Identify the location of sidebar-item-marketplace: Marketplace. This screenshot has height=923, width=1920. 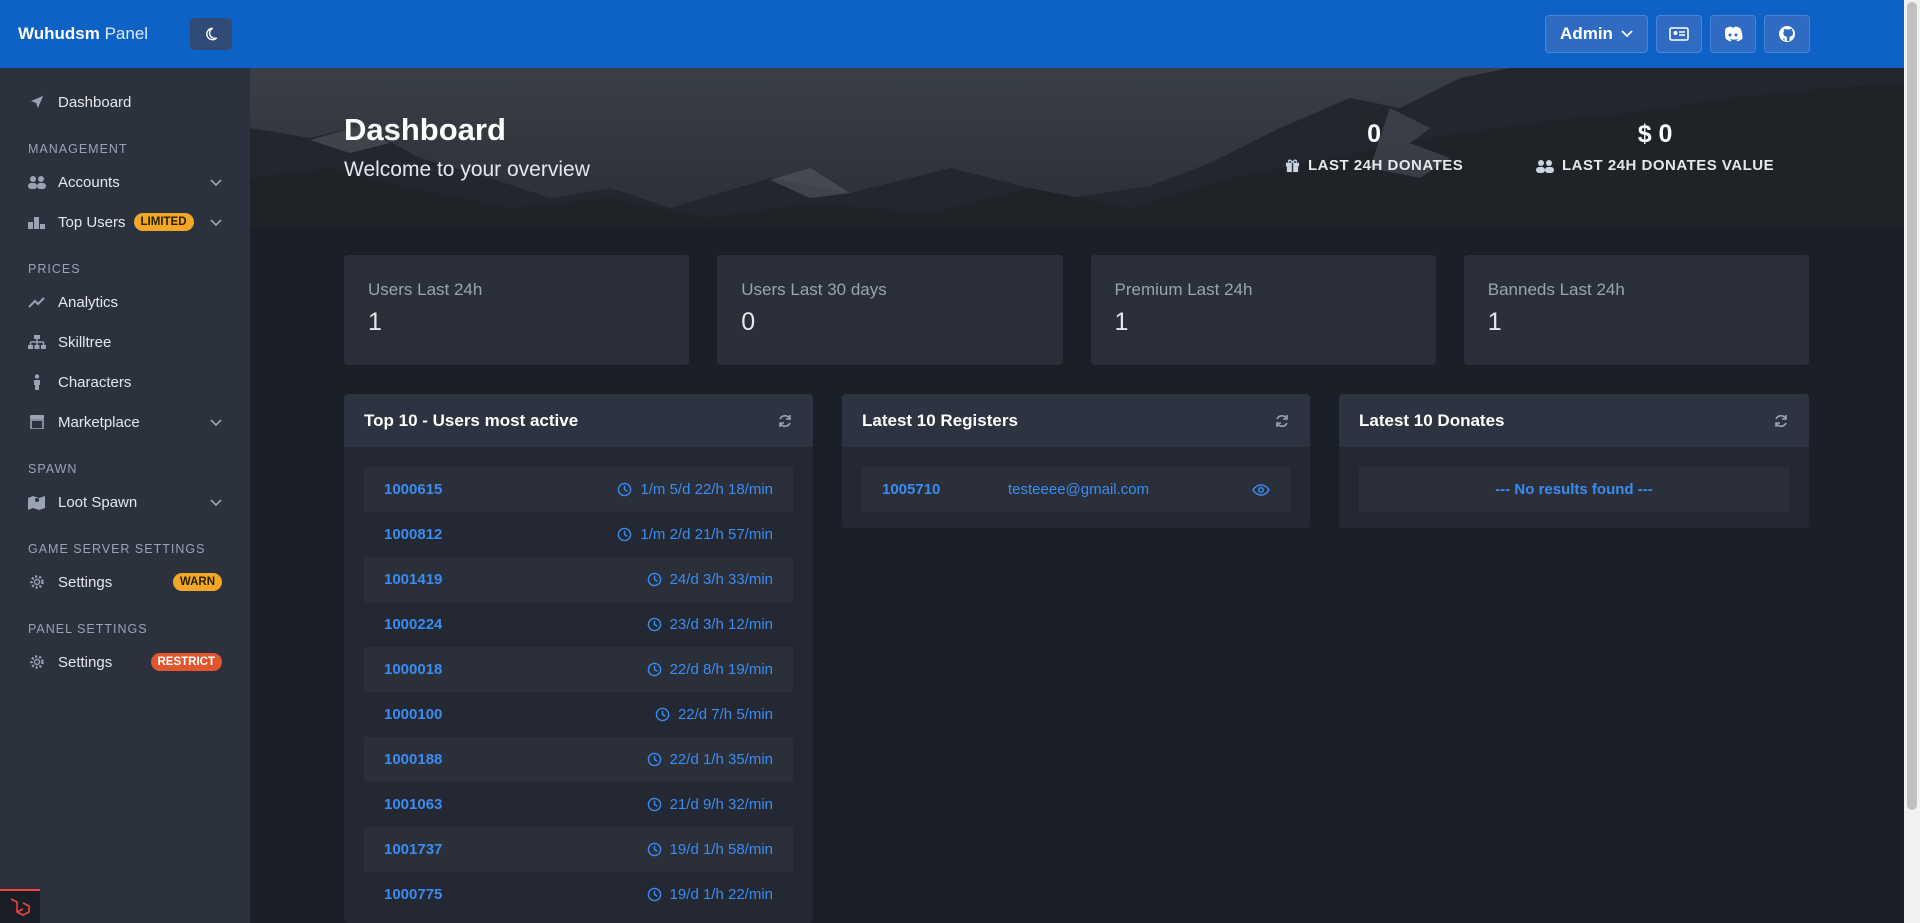
(125, 422).